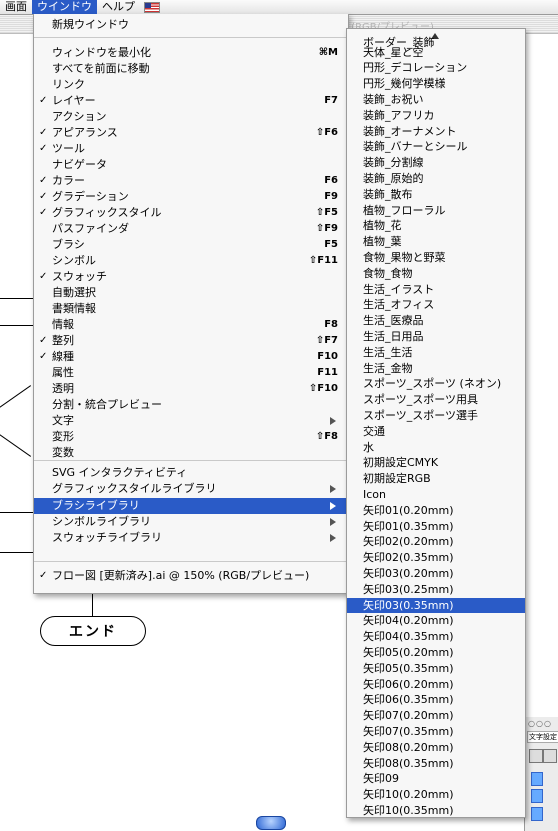 Image resolution: width=558 pixels, height=831 pixels. Describe the element at coordinates (436, 621) in the screenshot. I see `submenu-item: 矢印04(0.20mm)` at that location.